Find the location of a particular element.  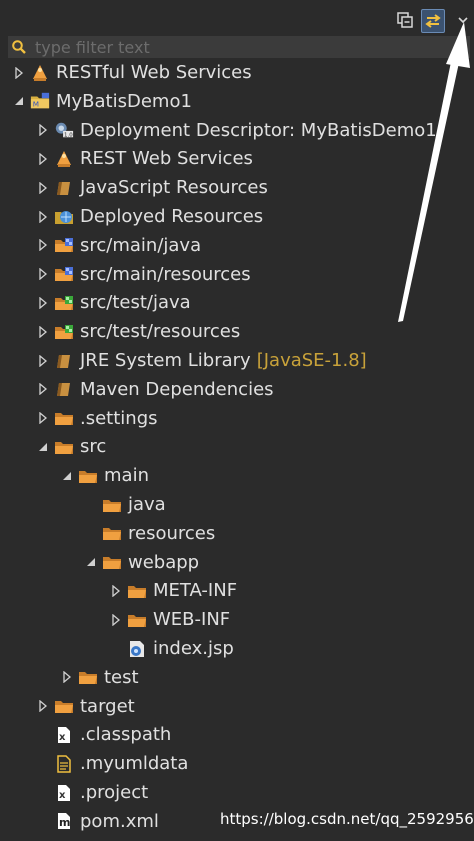

tree-item: test is located at coordinates (99, 677).